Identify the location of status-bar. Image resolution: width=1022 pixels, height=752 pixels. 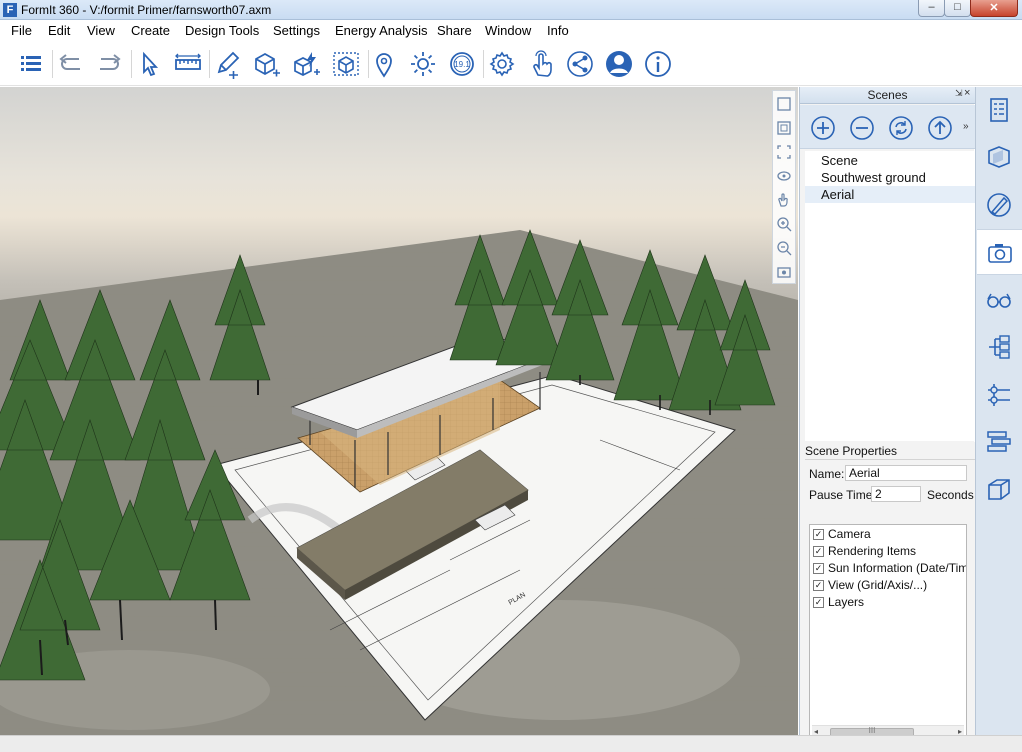
(511, 743).